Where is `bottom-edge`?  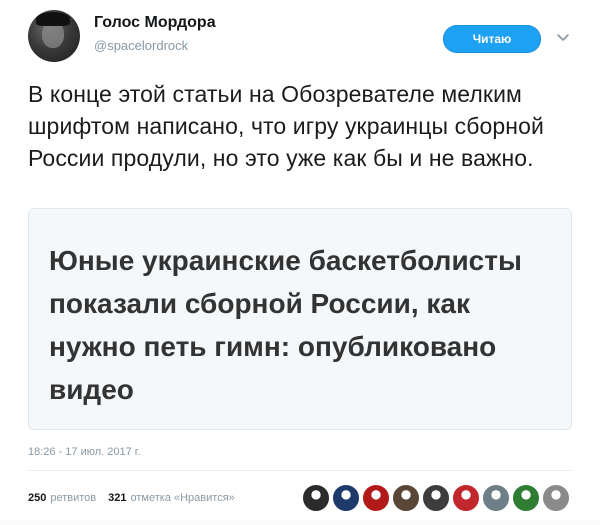
bottom-edge is located at coordinates (300, 522).